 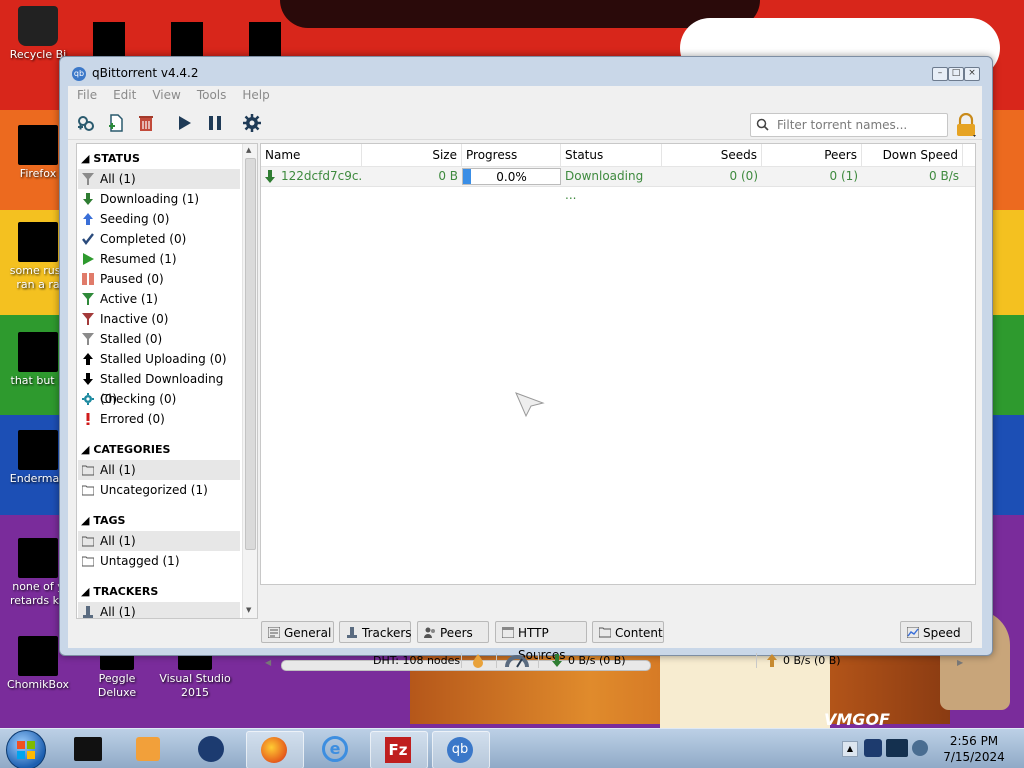 I want to click on internet-explorer-icon: e, so click(x=335, y=749).